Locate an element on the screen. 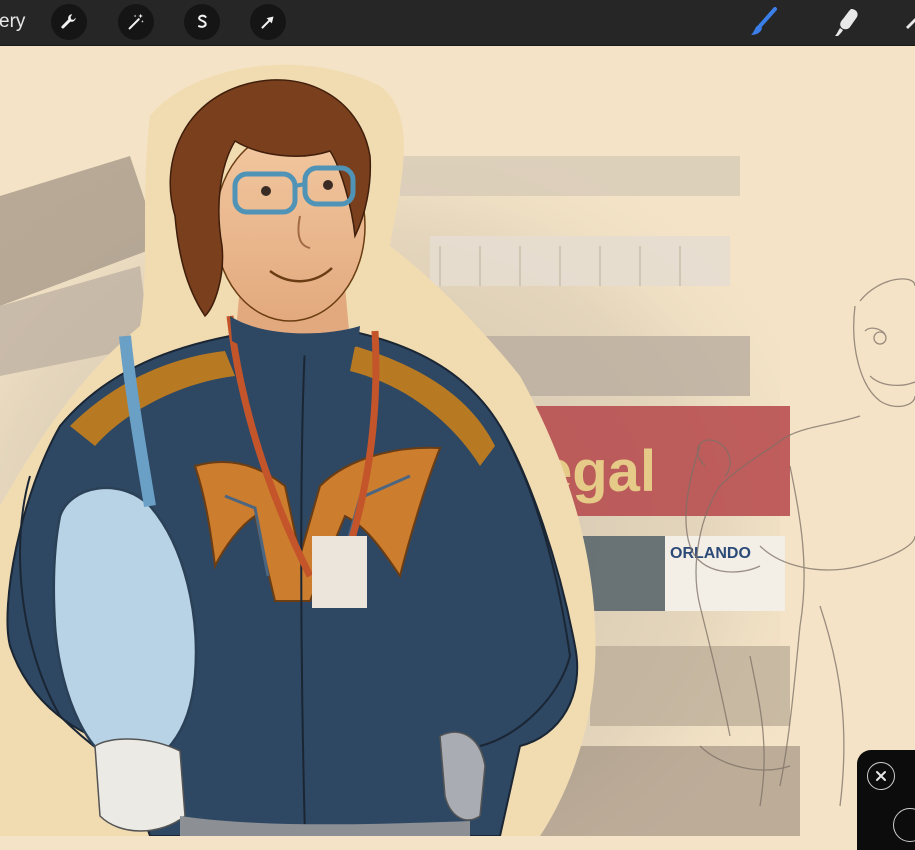  selection-button is located at coordinates (202, 22).